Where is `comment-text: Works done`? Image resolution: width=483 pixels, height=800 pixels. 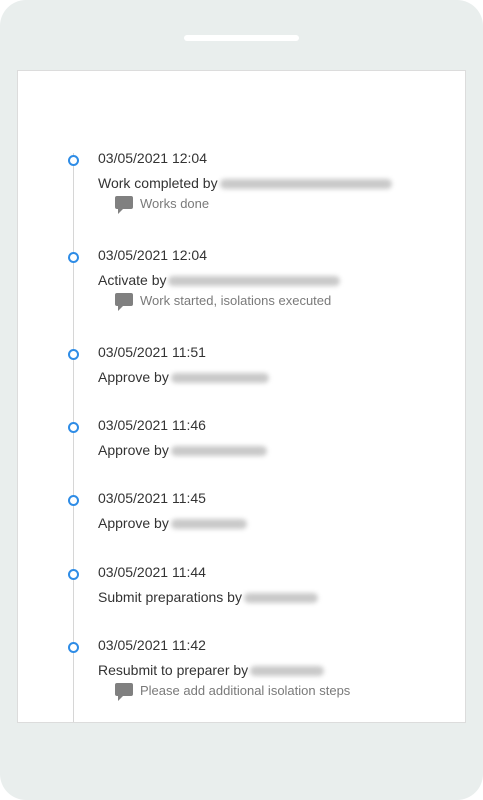 comment-text: Works done is located at coordinates (175, 203).